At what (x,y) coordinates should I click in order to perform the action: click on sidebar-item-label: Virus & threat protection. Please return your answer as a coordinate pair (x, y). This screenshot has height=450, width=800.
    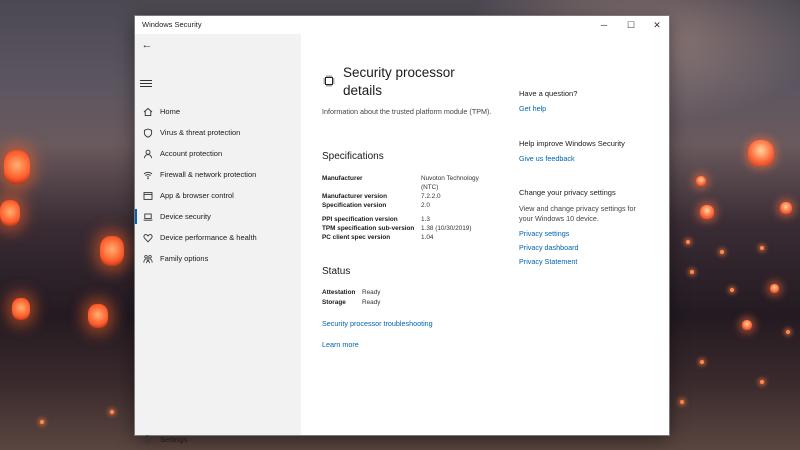
    Looking at the image, I should click on (200, 132).